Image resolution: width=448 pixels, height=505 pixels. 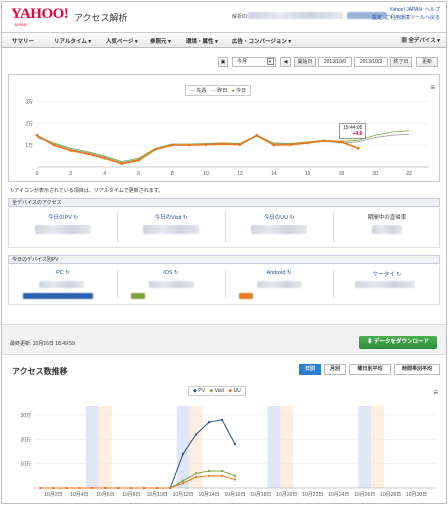 I want to click on series-line-uu, so click(x=138, y=482).